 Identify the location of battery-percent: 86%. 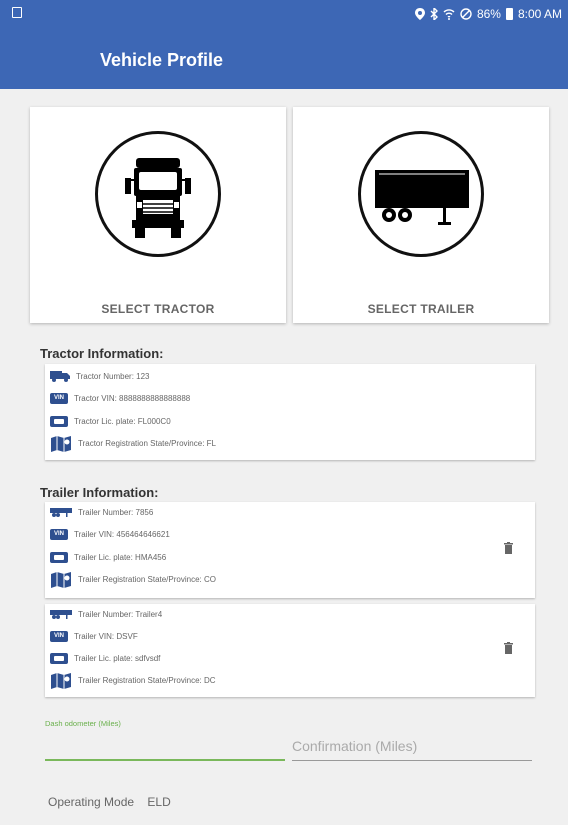
(488, 14).